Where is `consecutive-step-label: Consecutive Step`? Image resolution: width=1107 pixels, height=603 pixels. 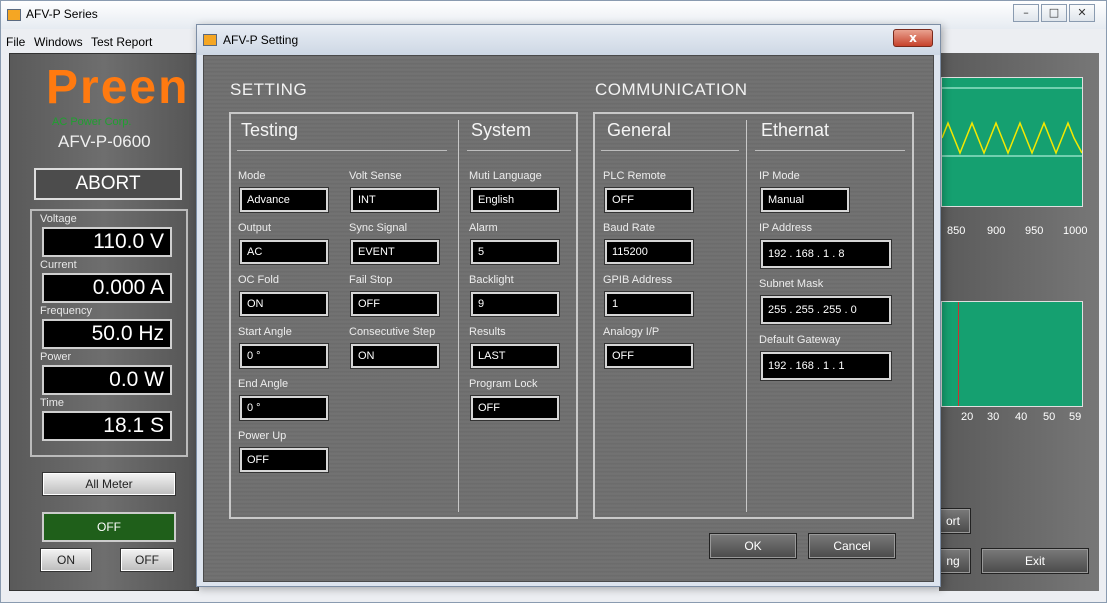 consecutive-step-label: Consecutive Step is located at coordinates (392, 332).